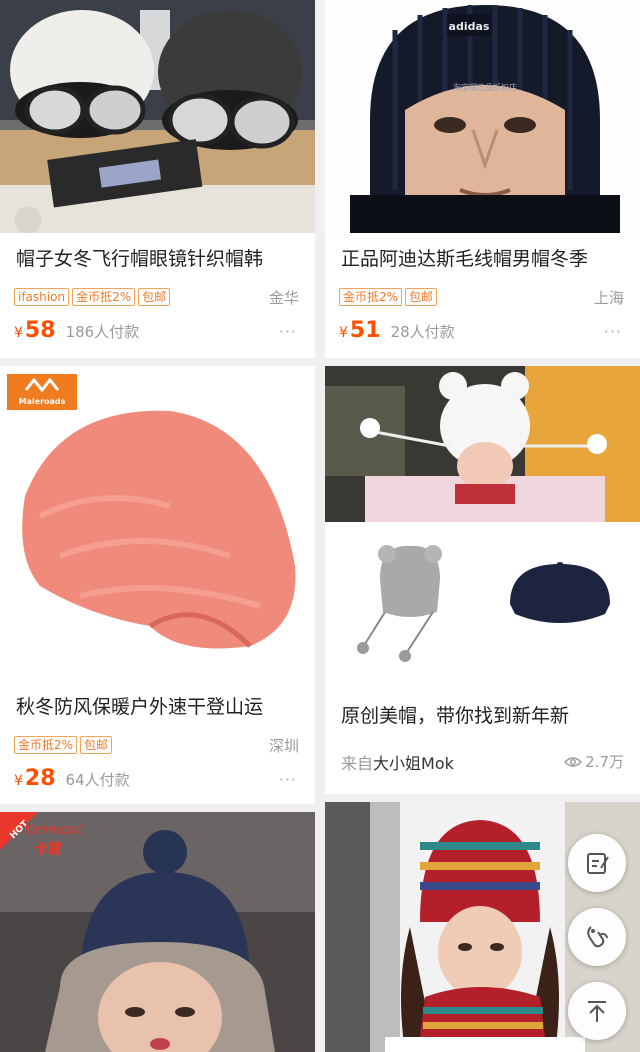 This screenshot has height=1052, width=640. I want to click on product-location: 金华, so click(283, 298).